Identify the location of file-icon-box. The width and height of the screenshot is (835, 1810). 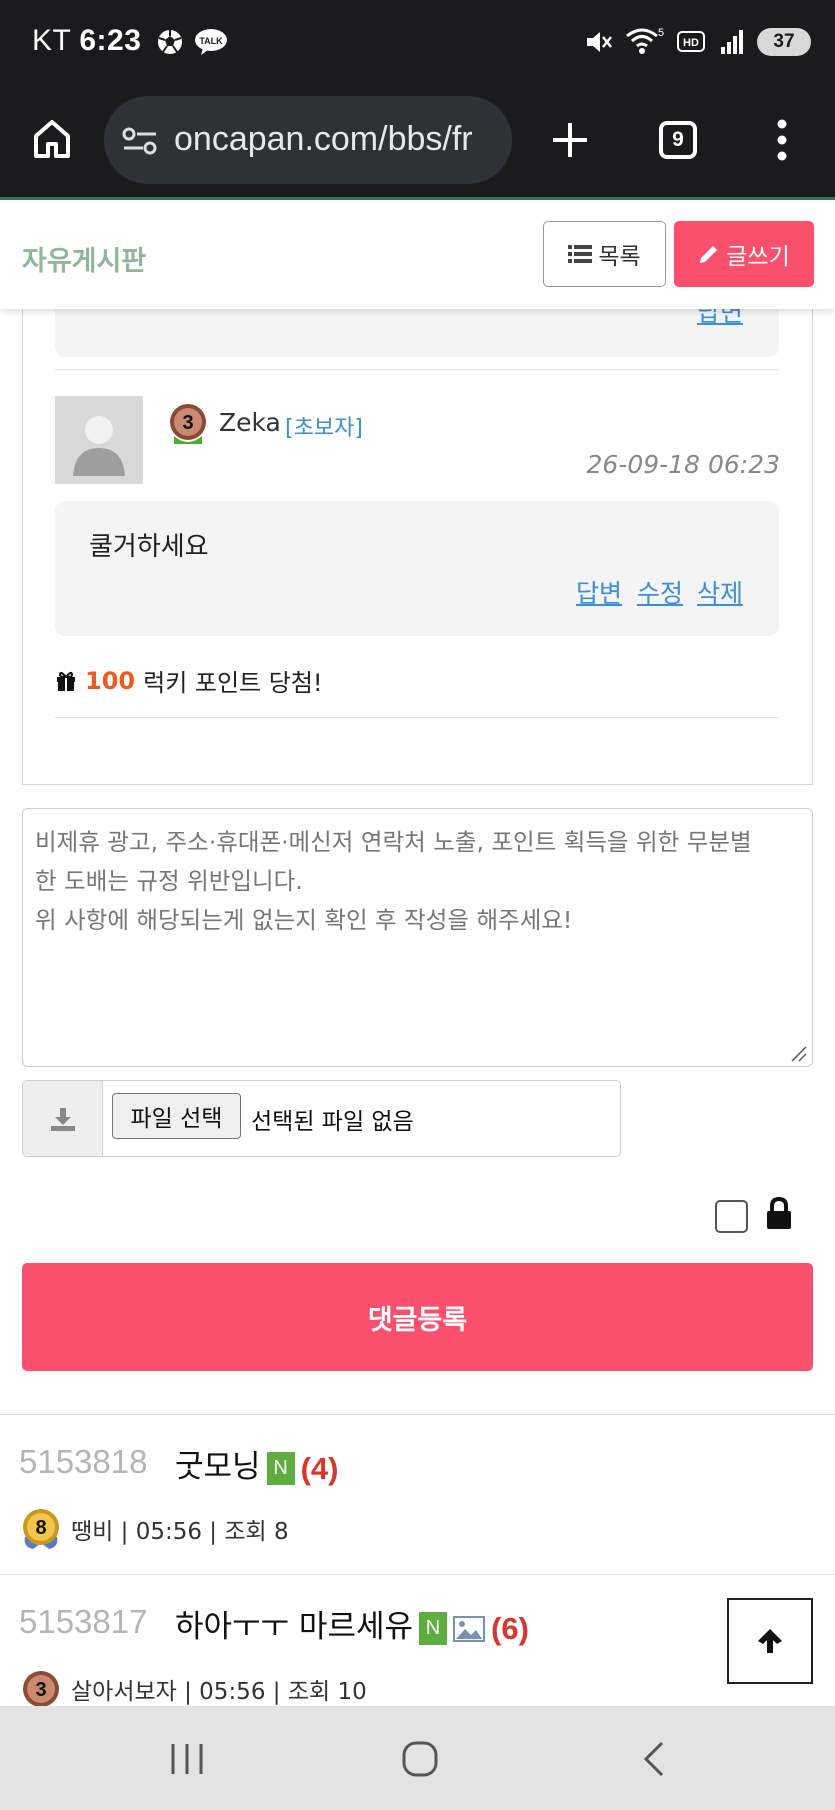
(63, 1118).